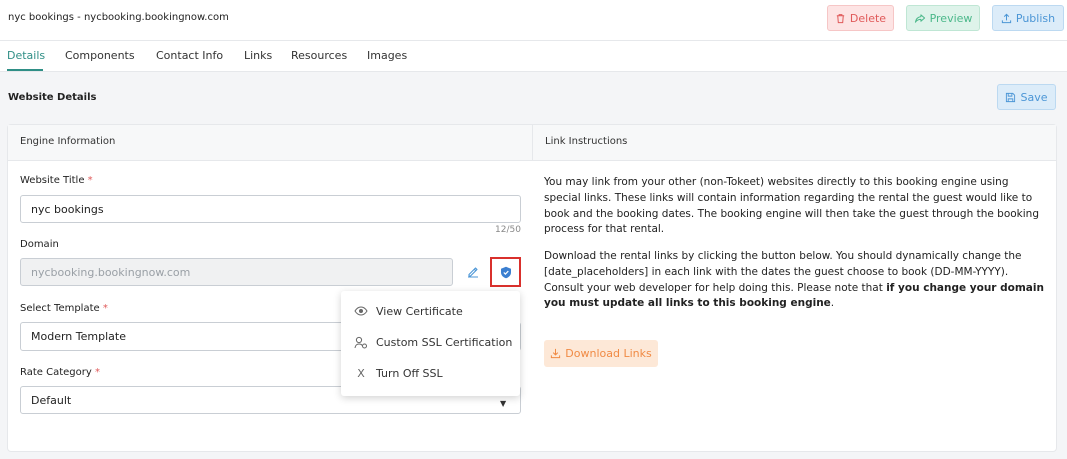  I want to click on menu-item-turn-off-ssl: X Turn Off SSL, so click(430, 373).